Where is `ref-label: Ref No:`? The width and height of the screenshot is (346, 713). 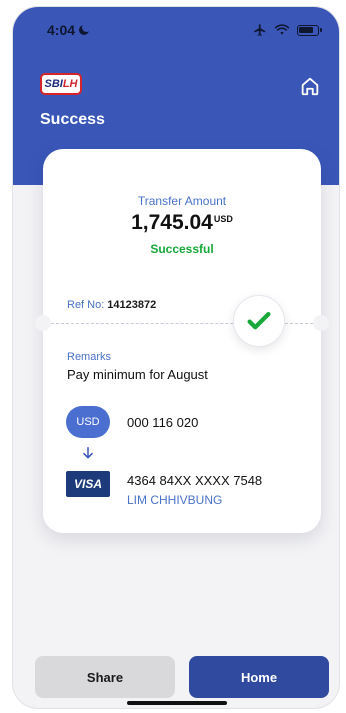
ref-label: Ref No: is located at coordinates (86, 305).